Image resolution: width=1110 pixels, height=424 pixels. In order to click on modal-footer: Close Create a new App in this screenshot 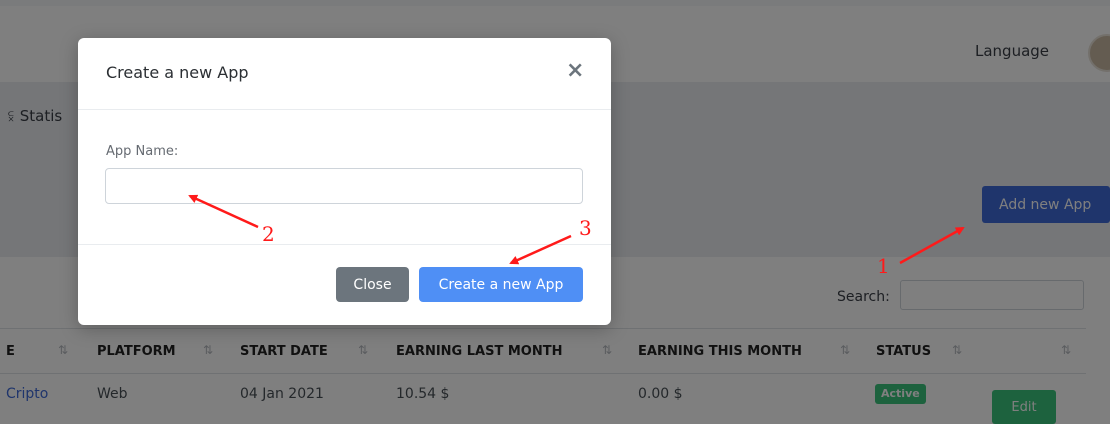, I will do `click(344, 285)`.